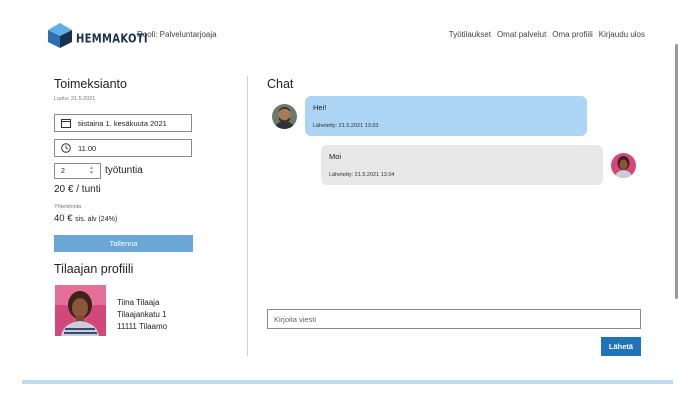  I want to click on nav-logout: Kirjaudu ulos, so click(622, 34).